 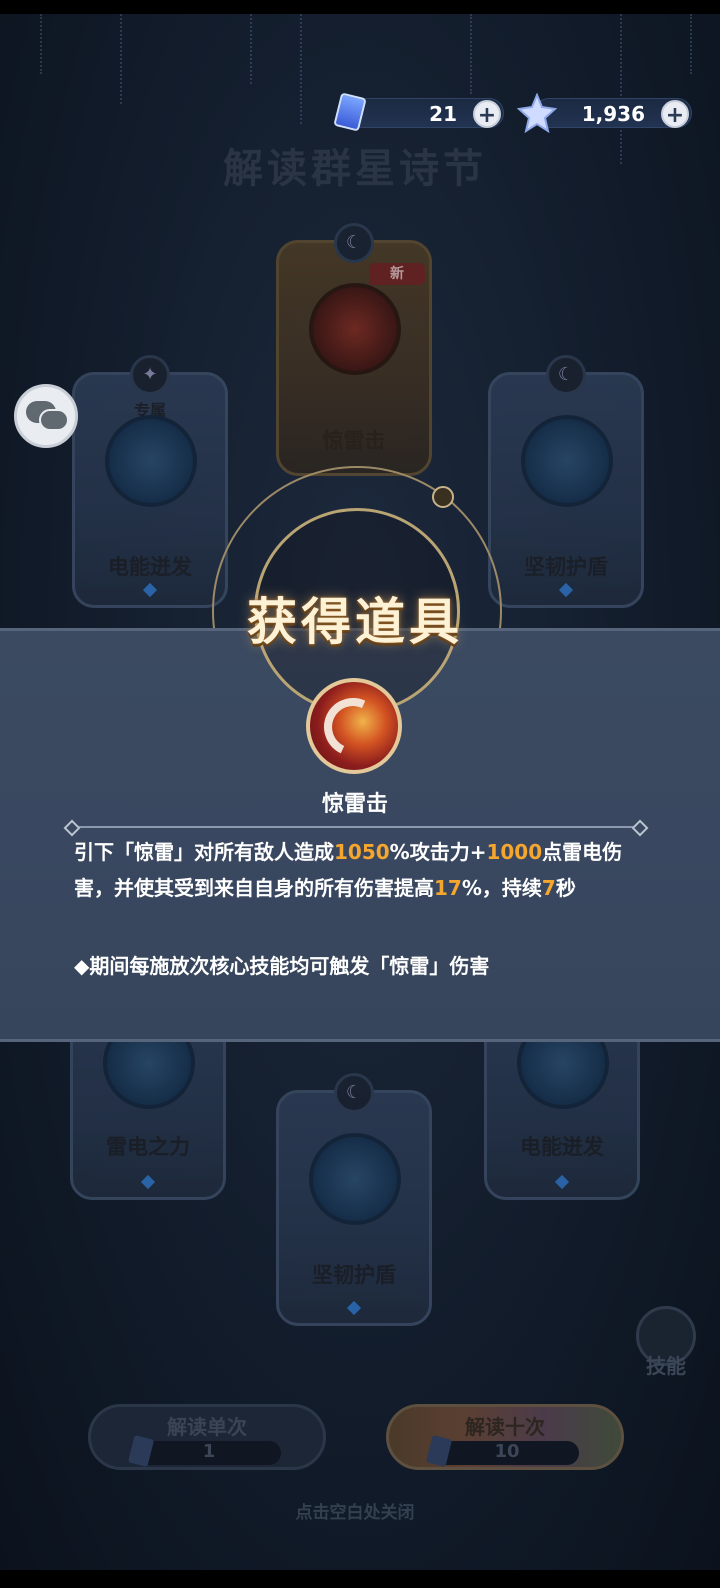 I want to click on desc-text: 引下「惊雷」对所有敌人造成, so click(x=204, y=852).